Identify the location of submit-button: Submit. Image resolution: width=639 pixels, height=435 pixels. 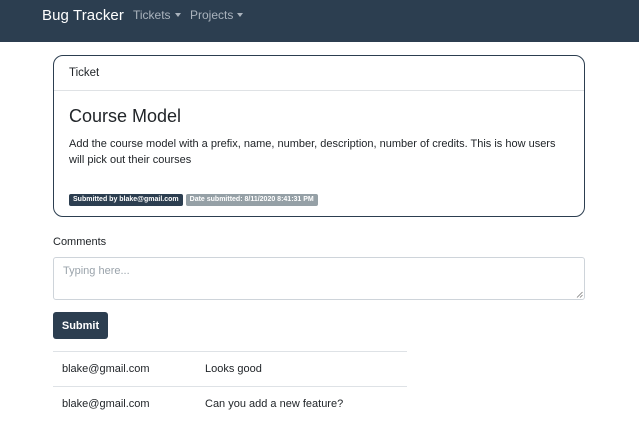
(80, 325).